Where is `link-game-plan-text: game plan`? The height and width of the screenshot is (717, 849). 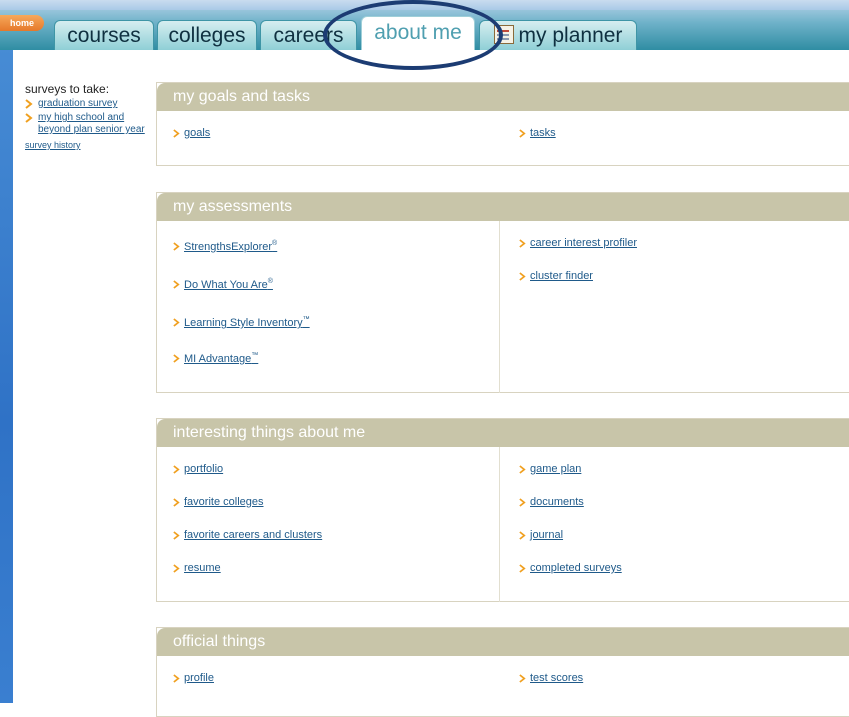
link-game-plan-text: game plan is located at coordinates (555, 469).